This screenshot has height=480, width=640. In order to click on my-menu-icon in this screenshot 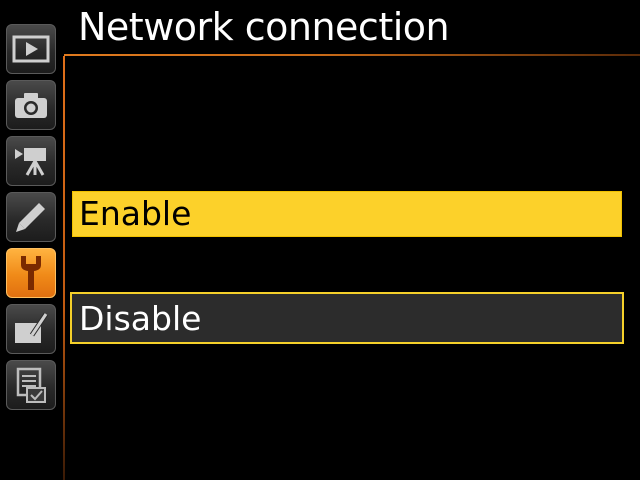, I will do `click(31, 385)`.